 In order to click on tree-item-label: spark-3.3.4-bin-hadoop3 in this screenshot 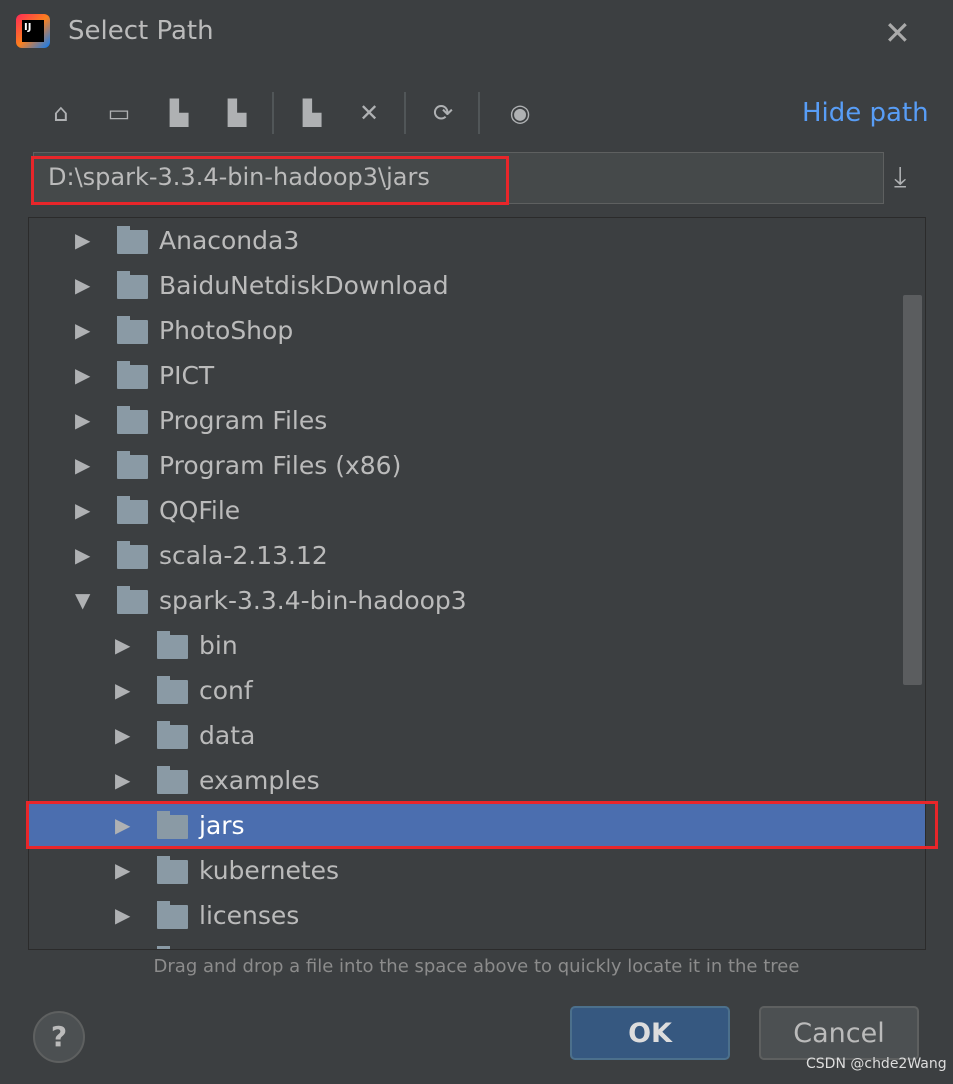, I will do `click(313, 600)`.